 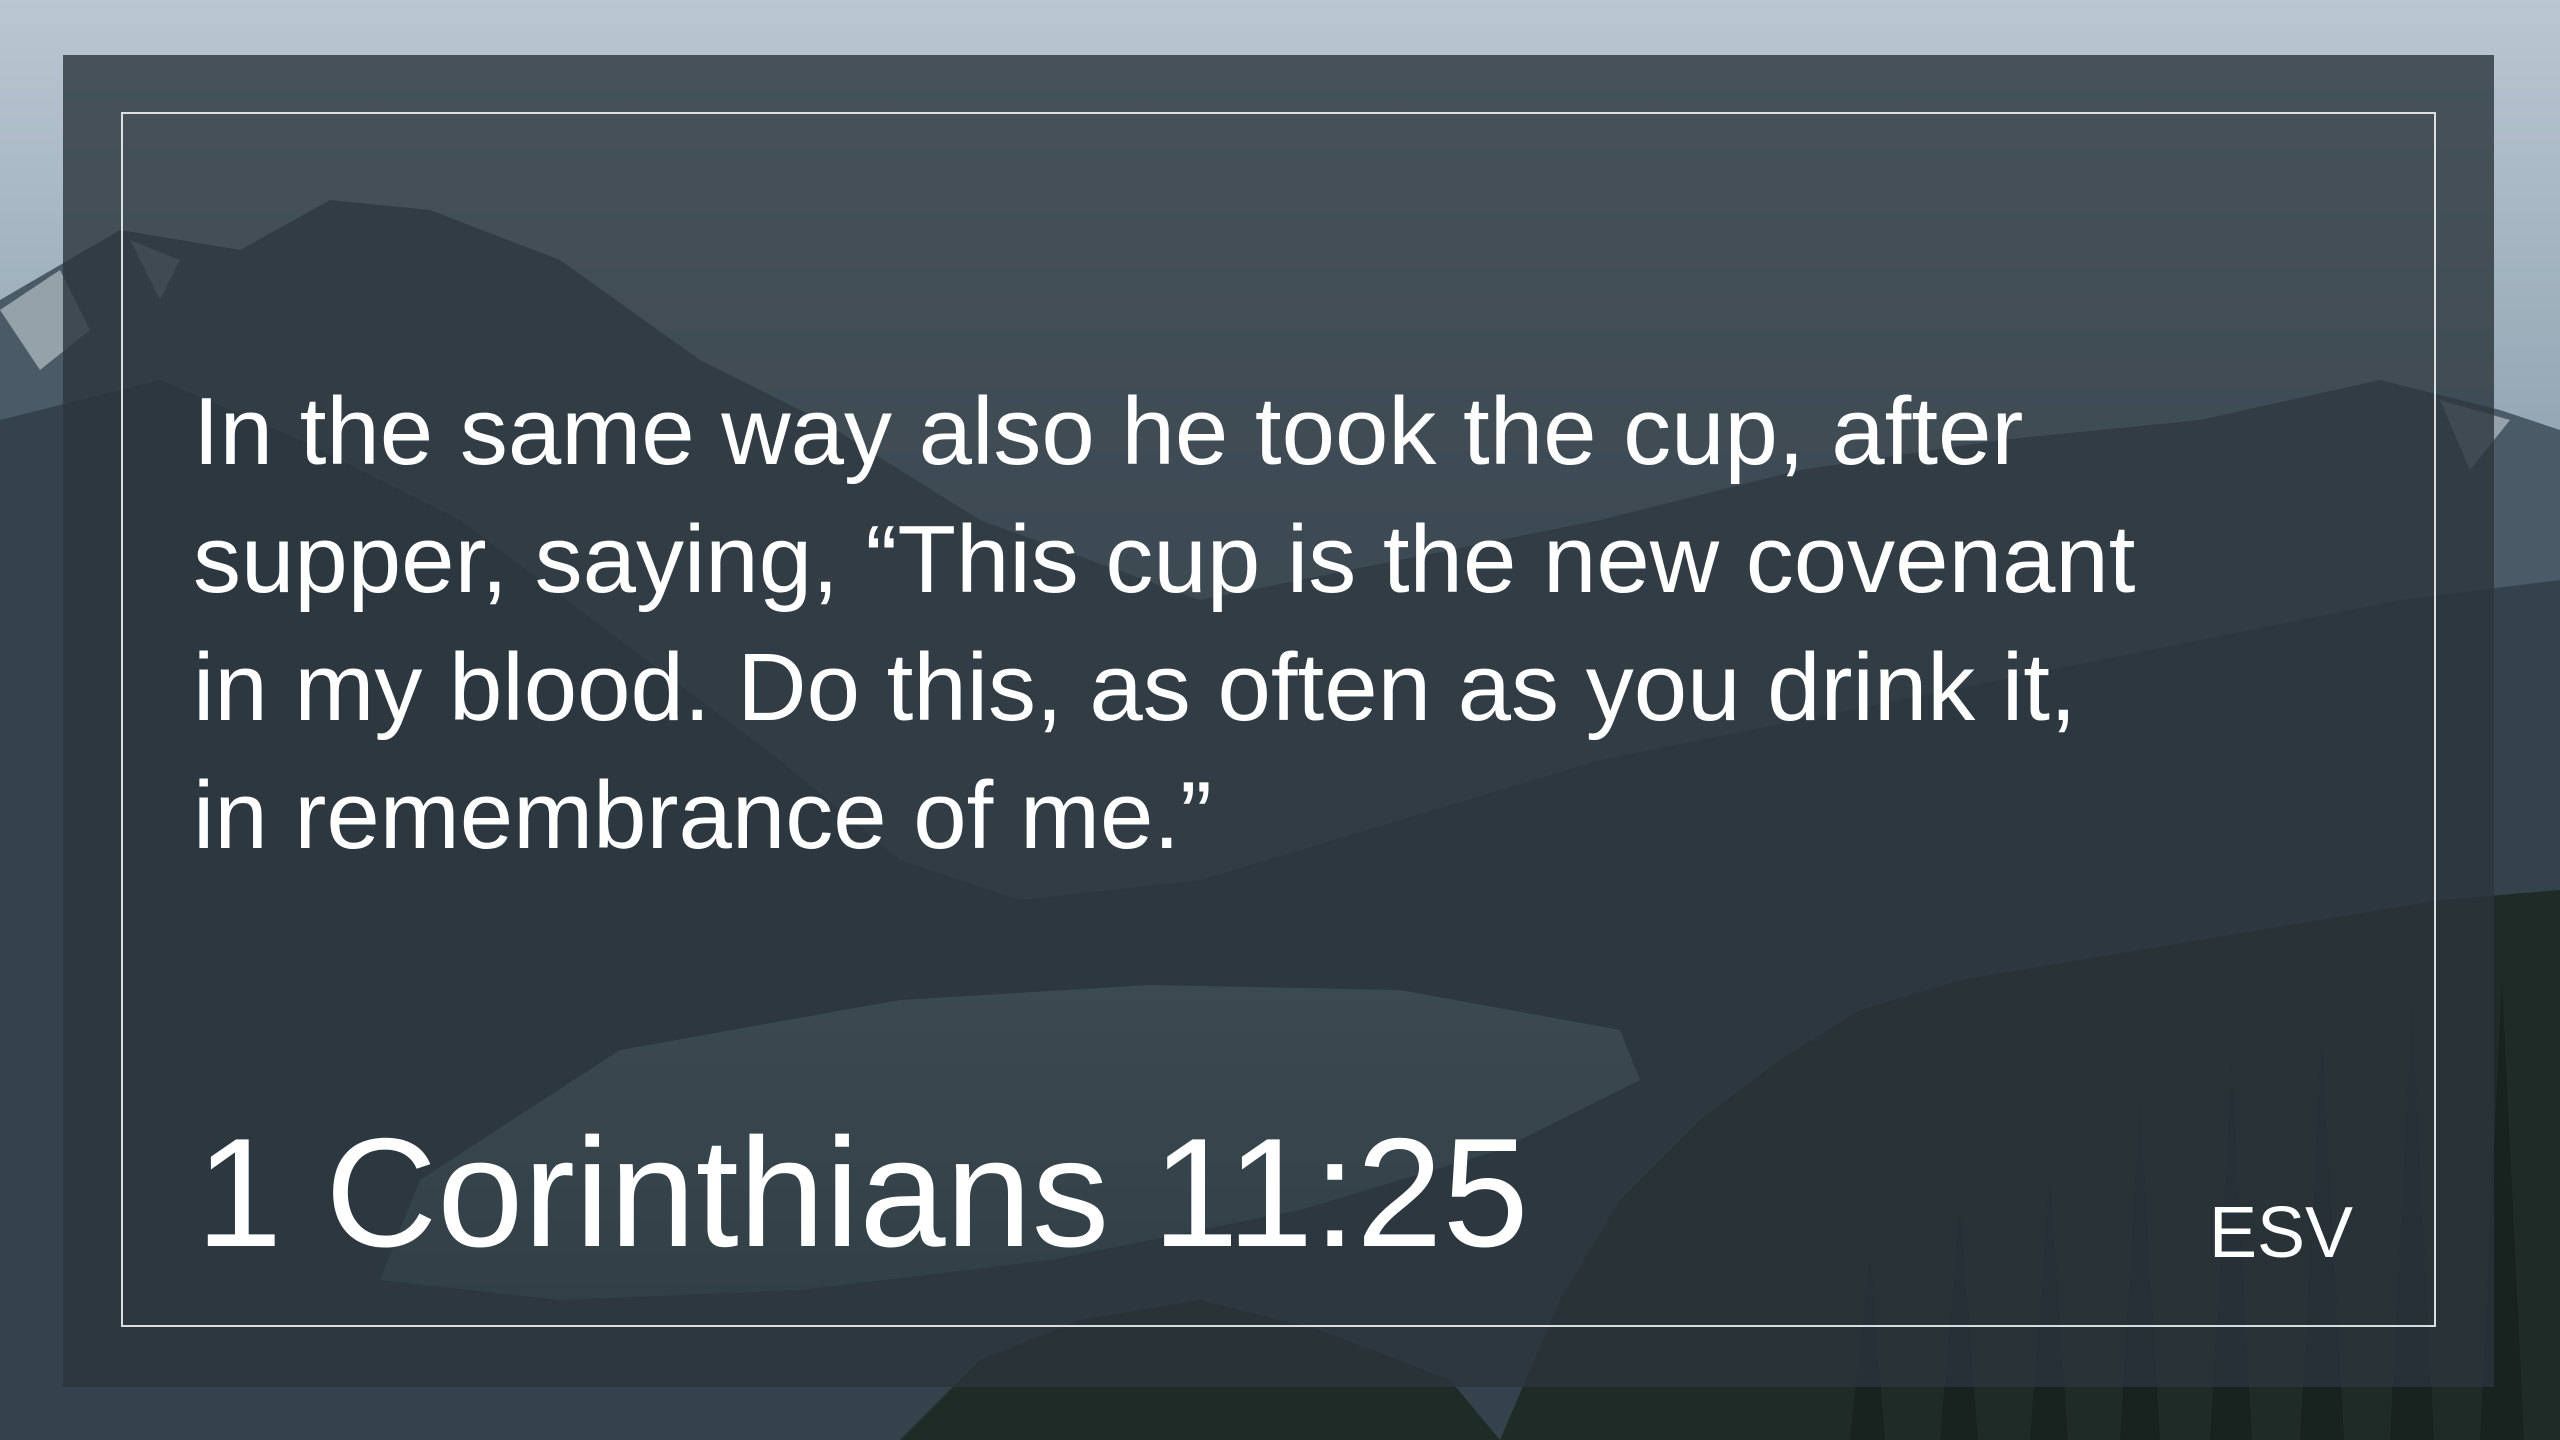 I want to click on bible-version-label: ESV, so click(x=2281, y=1233).